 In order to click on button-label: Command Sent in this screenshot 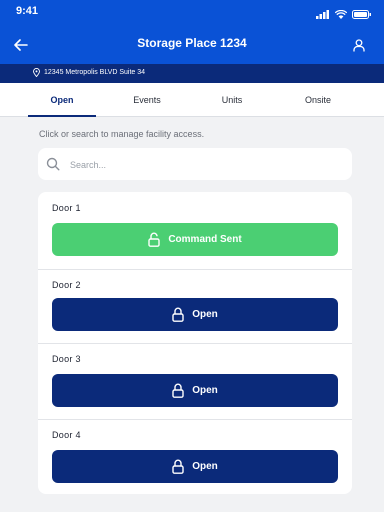, I will do `click(205, 239)`.